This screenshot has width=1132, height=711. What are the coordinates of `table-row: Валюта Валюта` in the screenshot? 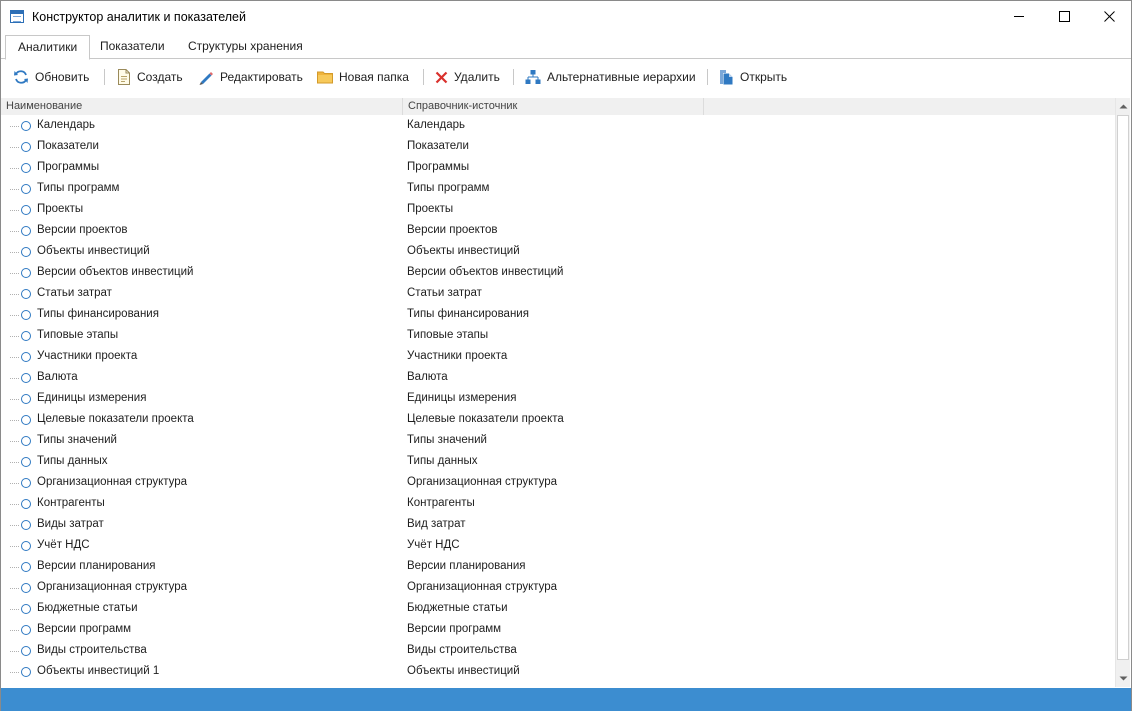 It's located at (558, 378).